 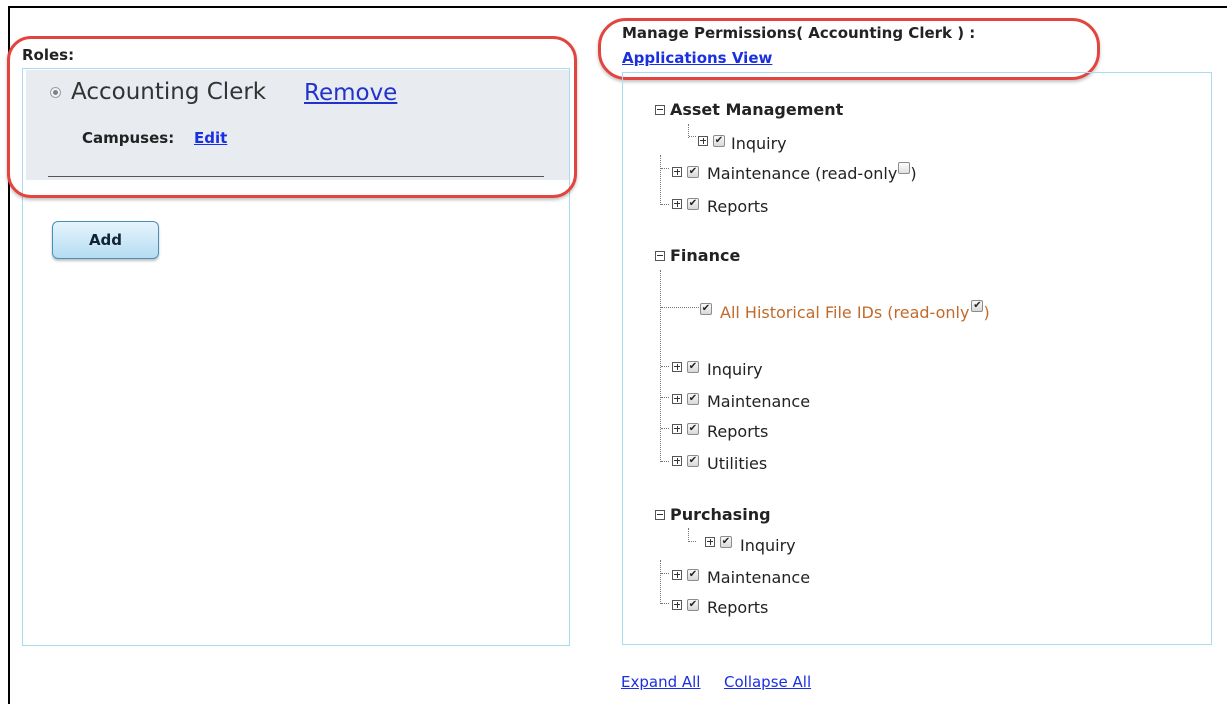 I want to click on tree-item-purchasing-reports: ✔ Reports, so click(x=720, y=606).